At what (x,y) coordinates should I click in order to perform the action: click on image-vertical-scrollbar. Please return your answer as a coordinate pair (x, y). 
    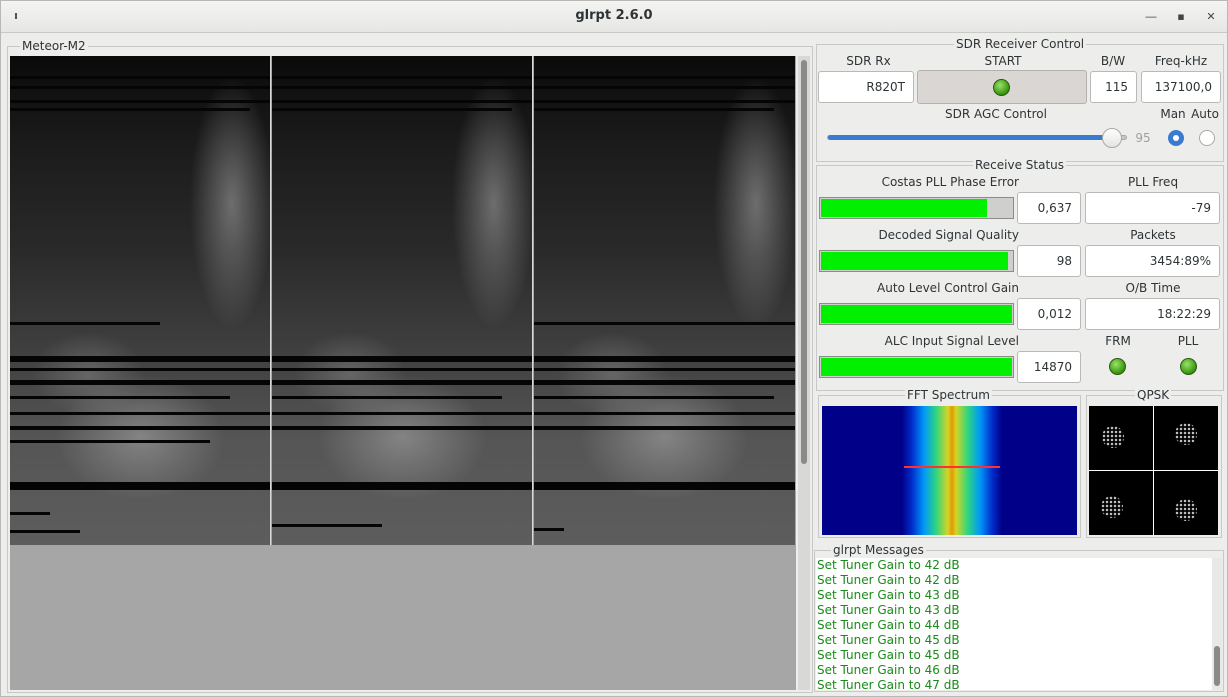
    Looking at the image, I should click on (804, 373).